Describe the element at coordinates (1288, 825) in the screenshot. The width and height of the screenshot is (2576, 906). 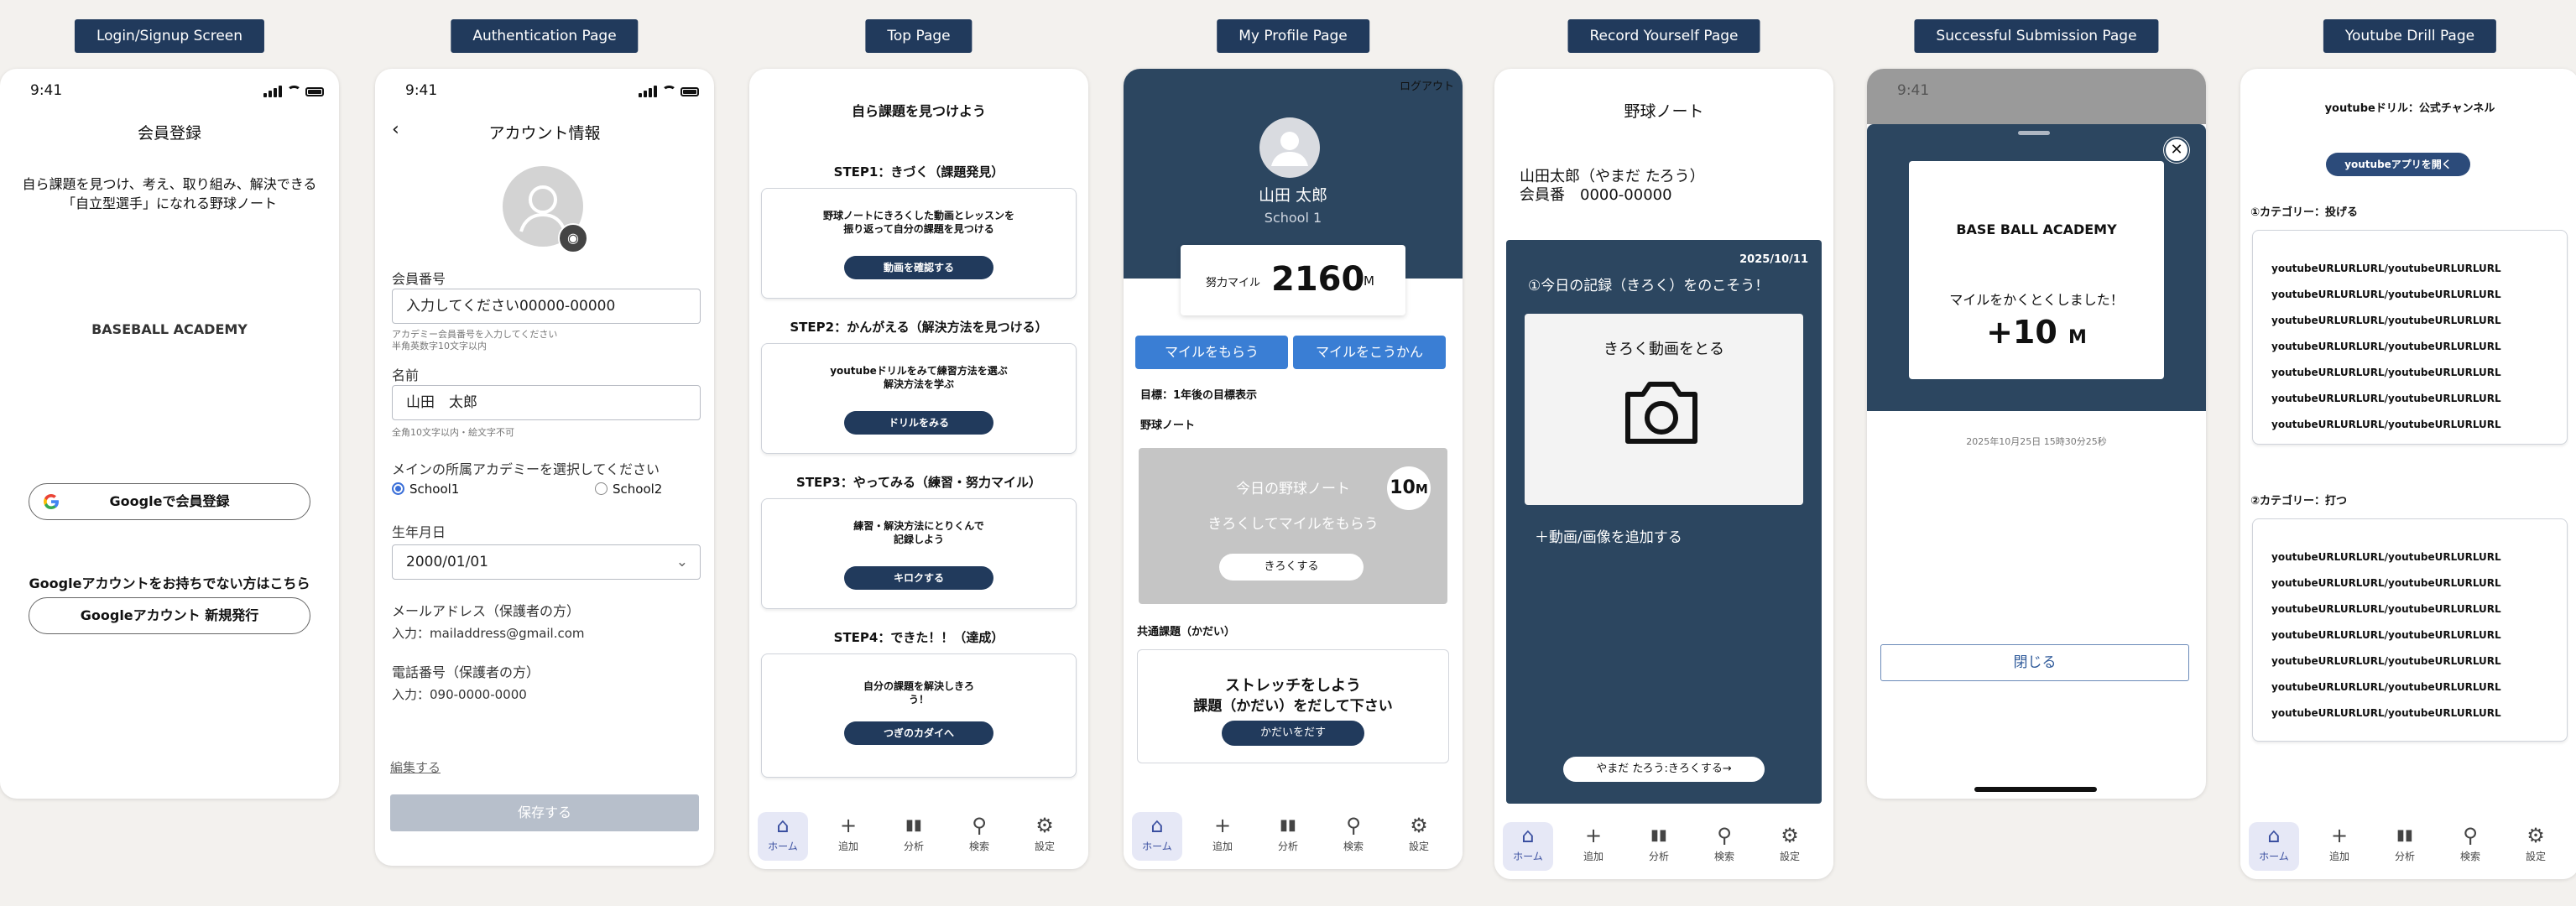
I see `bar-chart-icon: ▮▮` at that location.